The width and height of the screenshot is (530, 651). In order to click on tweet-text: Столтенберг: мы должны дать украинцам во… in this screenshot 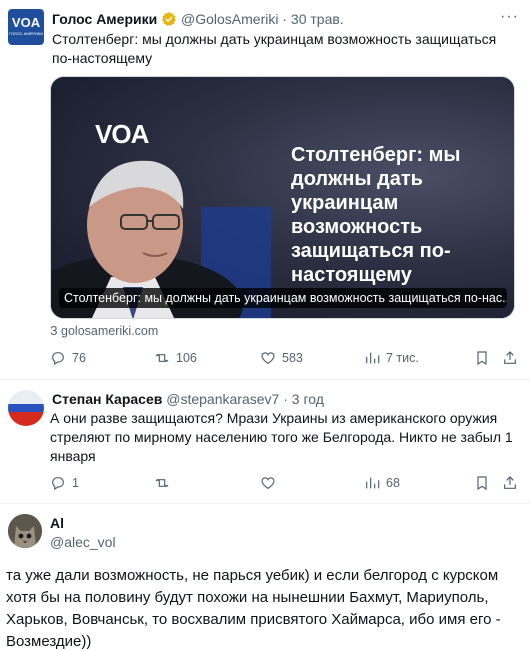, I will do `click(274, 48)`.